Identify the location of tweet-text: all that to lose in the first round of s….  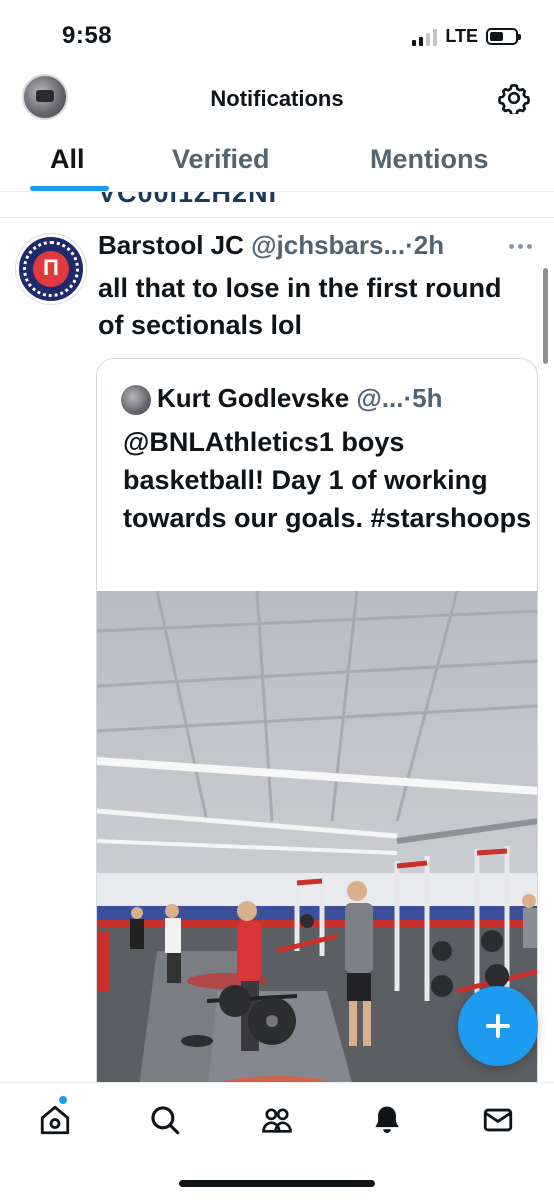
(300, 306).